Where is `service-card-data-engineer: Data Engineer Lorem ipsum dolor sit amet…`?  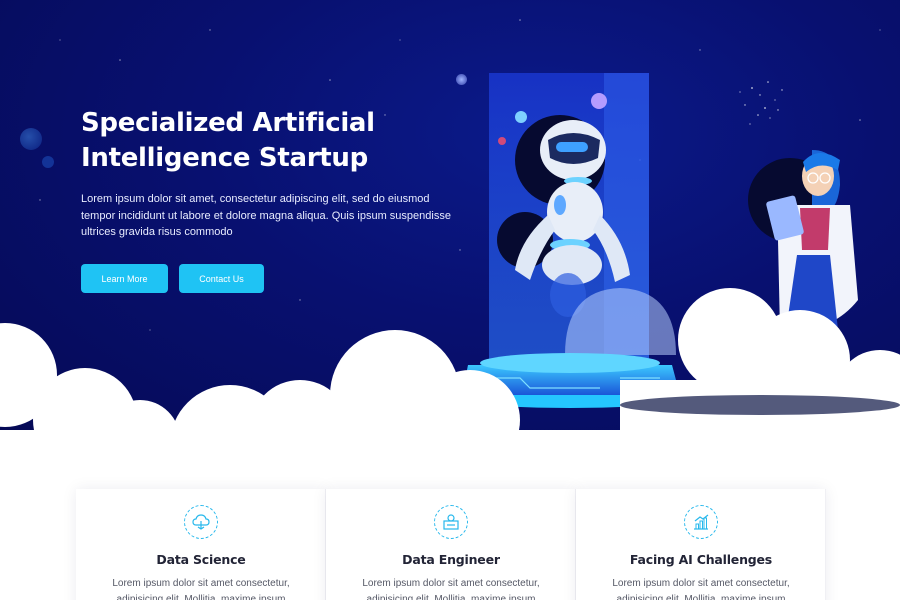
service-card-data-engineer: Data Engineer Lorem ipsum dolor sit amet… is located at coordinates (451, 544).